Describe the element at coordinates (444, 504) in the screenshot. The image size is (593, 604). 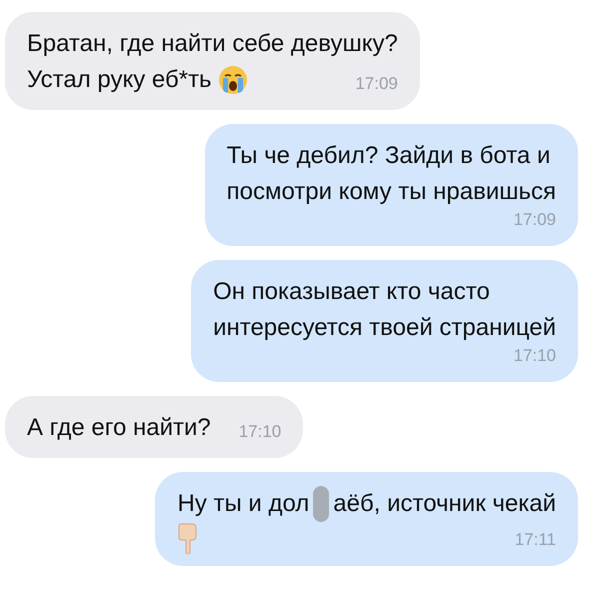
I see `message-text: аёб, источник чекай` at that location.